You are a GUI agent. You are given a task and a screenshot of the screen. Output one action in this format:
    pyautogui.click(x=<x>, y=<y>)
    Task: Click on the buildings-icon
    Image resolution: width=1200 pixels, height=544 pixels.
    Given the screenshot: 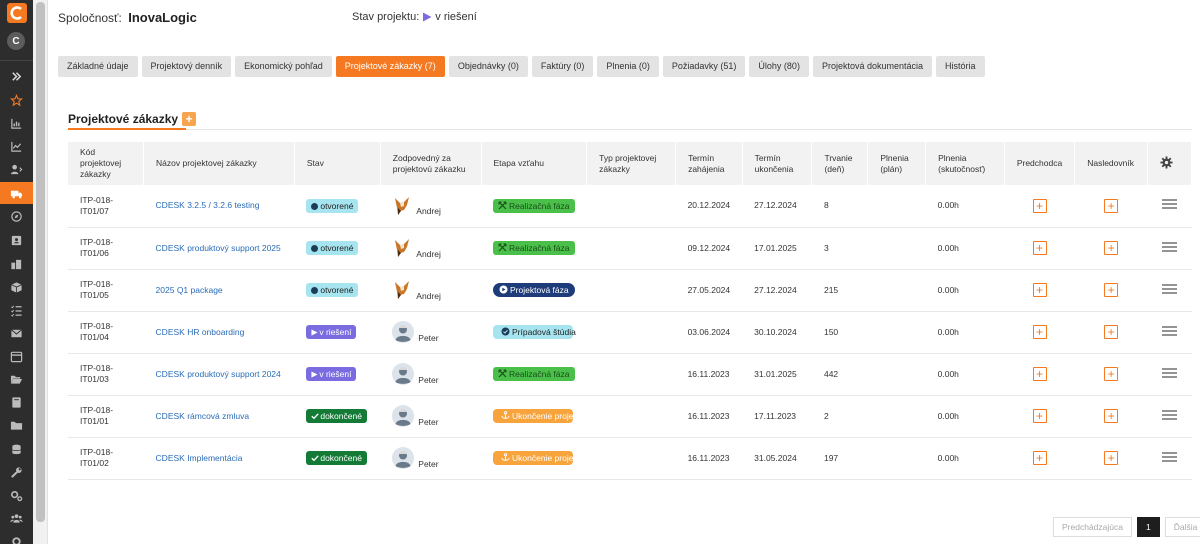 What is the action you would take?
    pyautogui.click(x=16, y=264)
    